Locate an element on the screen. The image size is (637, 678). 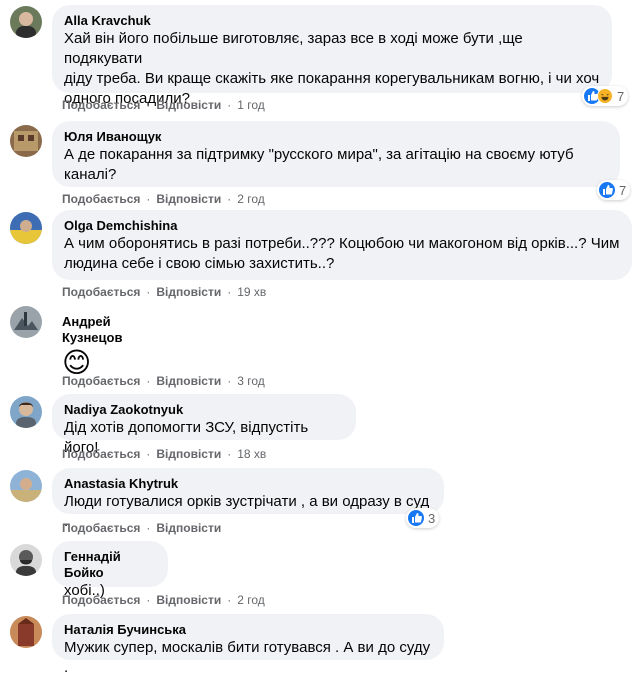
comment-author: Anastasia Khytruk is located at coordinates (248, 484).